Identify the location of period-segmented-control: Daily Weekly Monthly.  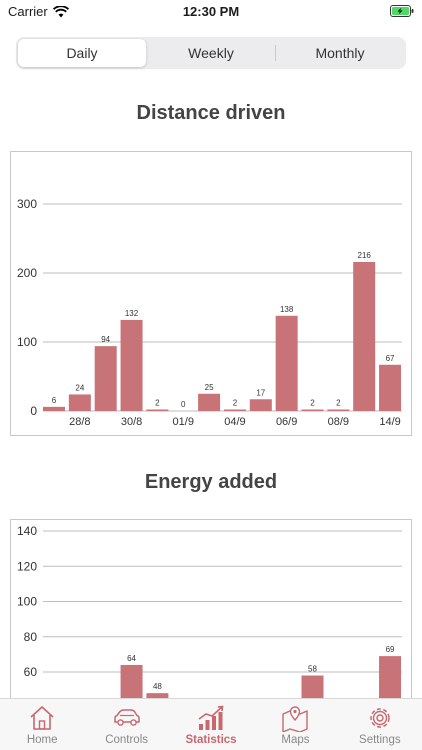
(211, 53).